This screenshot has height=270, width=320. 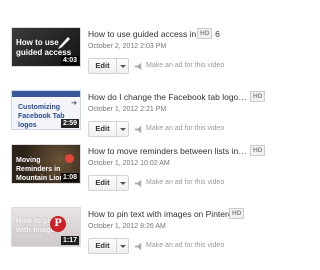 What do you see at coordinates (69, 123) in the screenshot?
I see `video-duration: 2:59` at bounding box center [69, 123].